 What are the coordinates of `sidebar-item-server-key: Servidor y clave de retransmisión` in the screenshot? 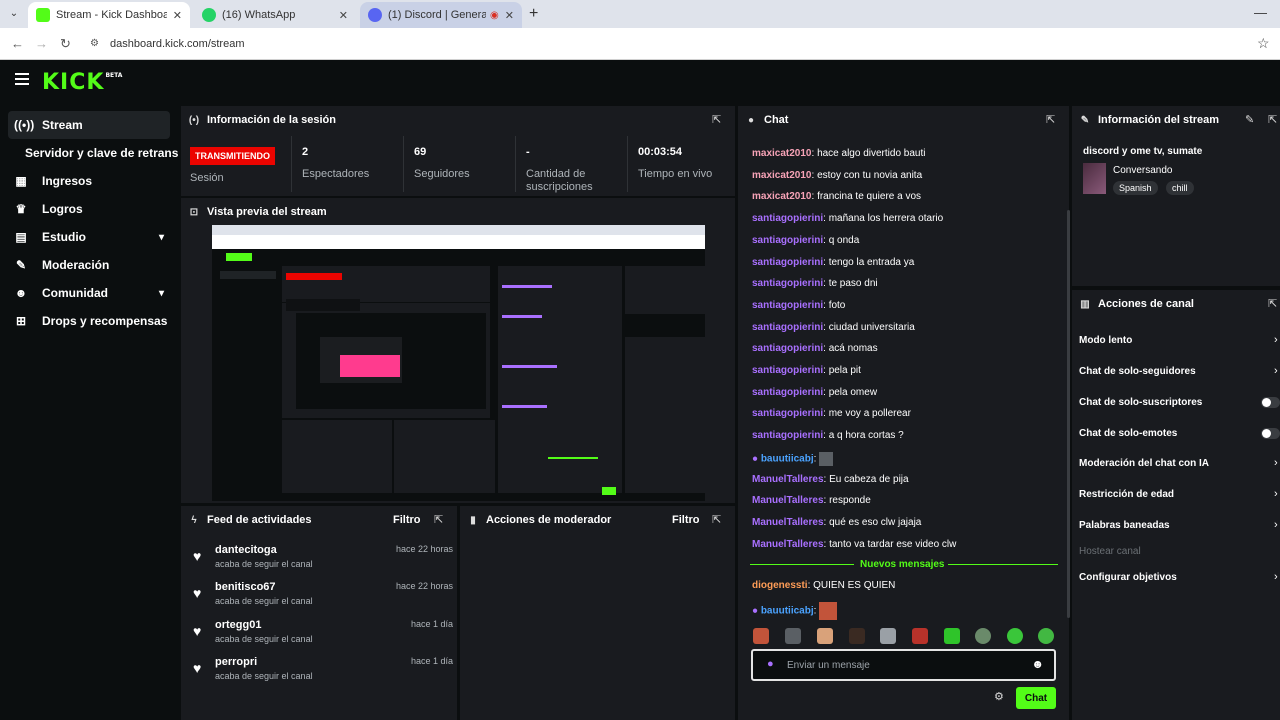 It's located at (101, 153).